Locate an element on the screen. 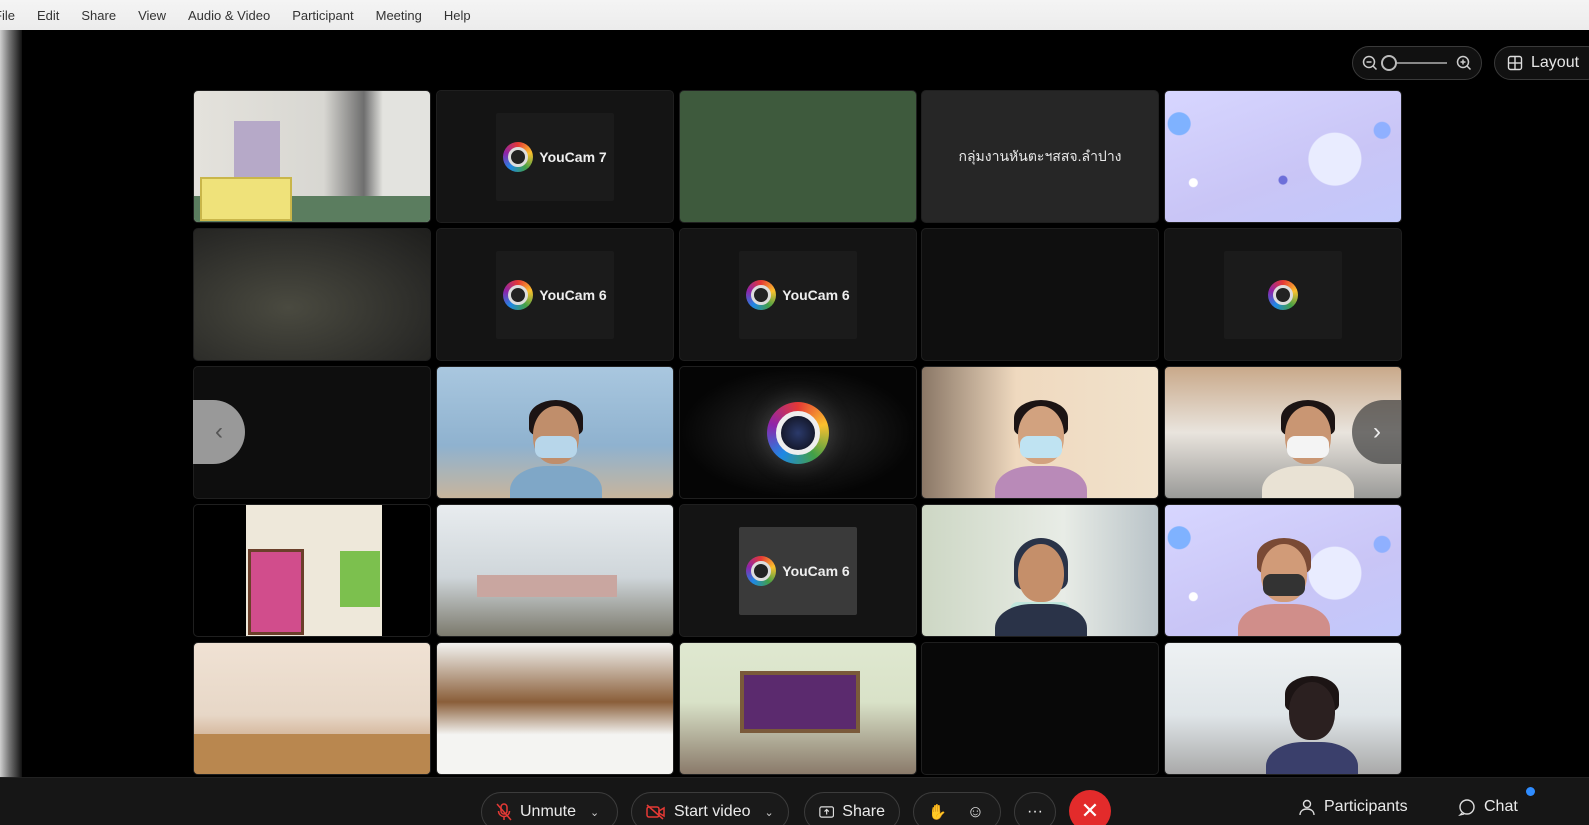 The image size is (1589, 825). unmute-label: Unmute is located at coordinates (548, 811).